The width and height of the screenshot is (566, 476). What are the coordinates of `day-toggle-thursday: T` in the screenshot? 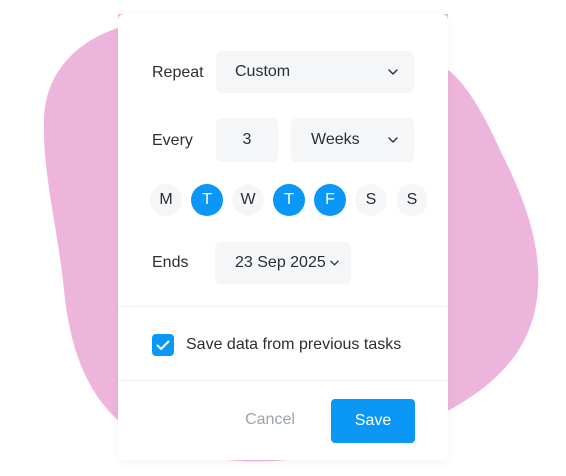 It's located at (289, 200).